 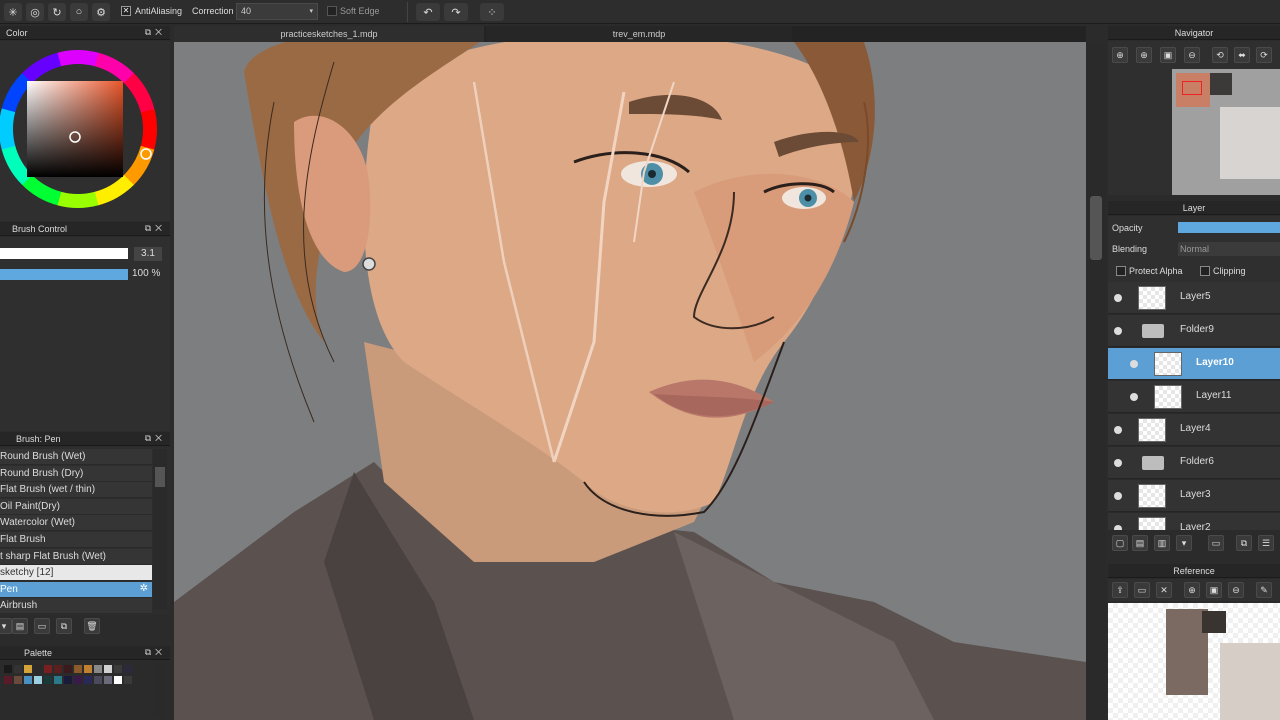 What do you see at coordinates (1120, 55) in the screenshot?
I see `zoom-in-icon: ⊕` at bounding box center [1120, 55].